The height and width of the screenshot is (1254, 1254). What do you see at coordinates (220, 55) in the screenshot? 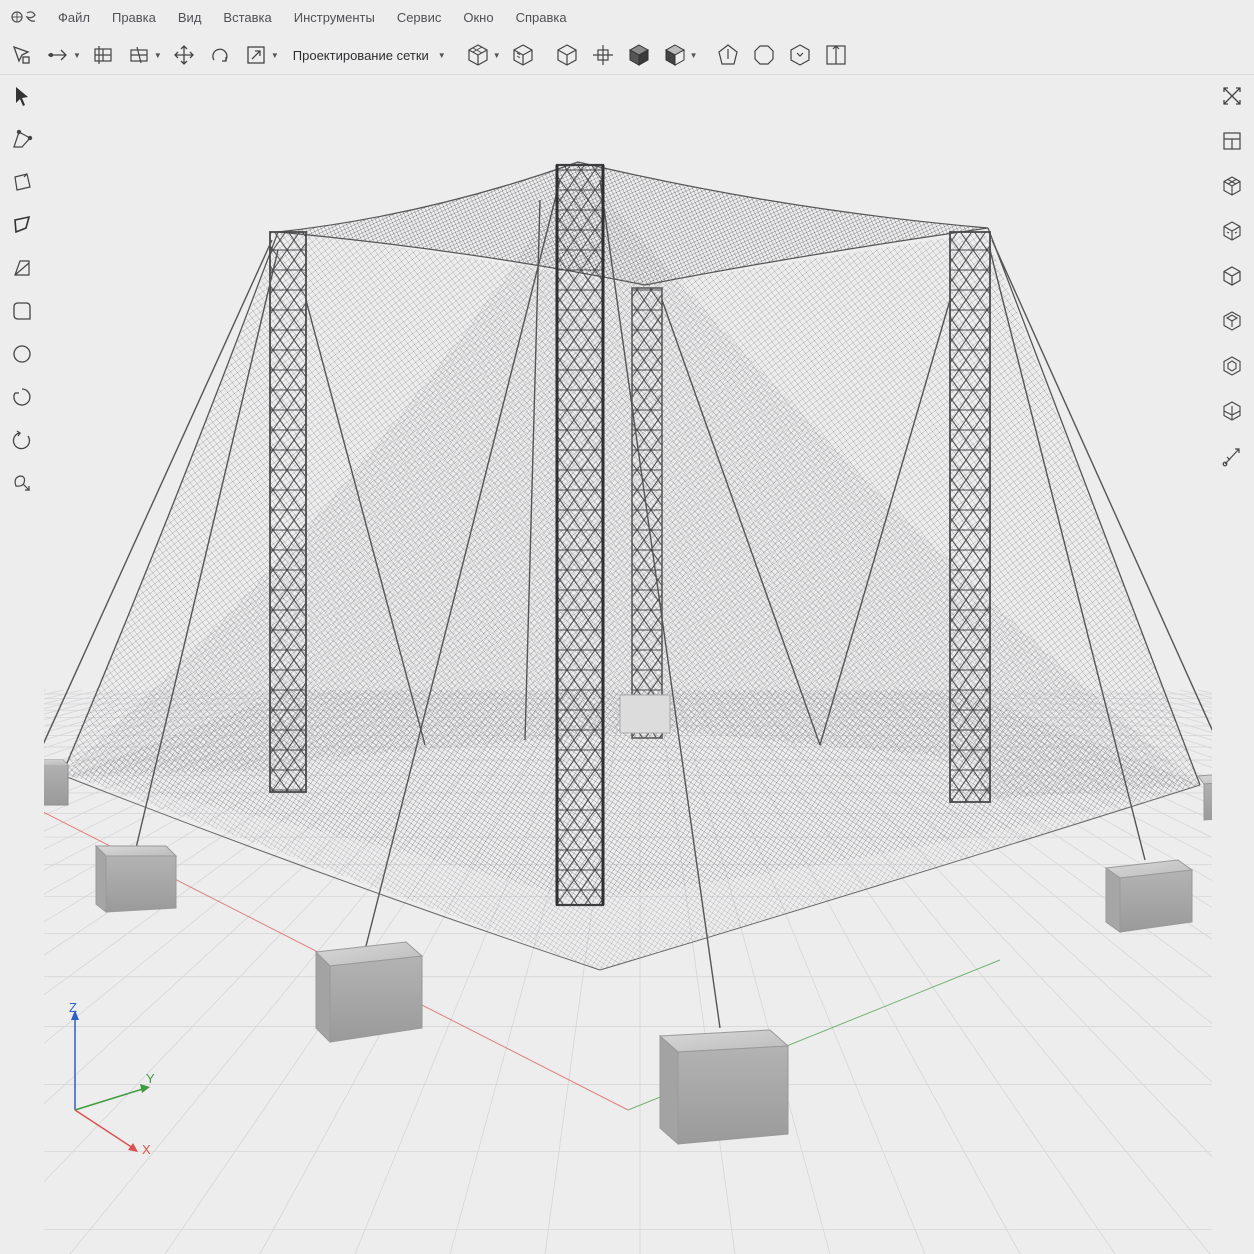
I see `rotate-icon` at bounding box center [220, 55].